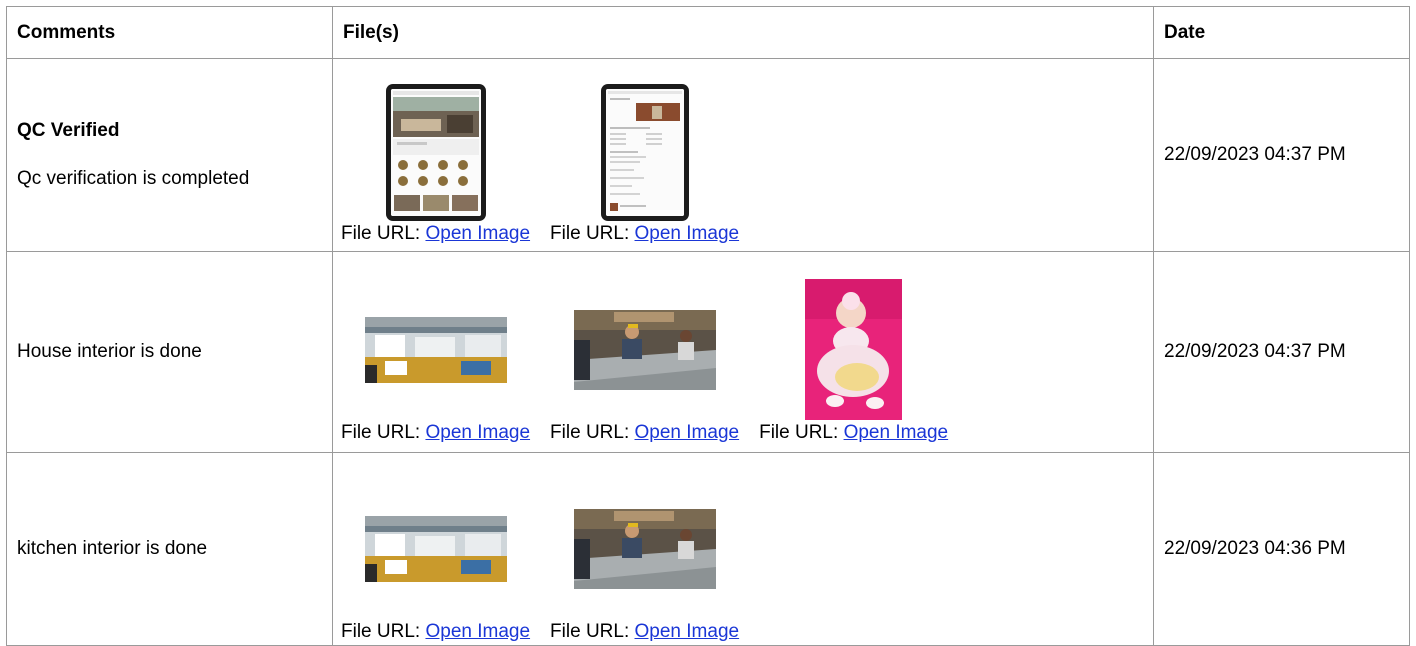 Image resolution: width=1416 pixels, height=646 pixels. What do you see at coordinates (169, 155) in the screenshot?
I see `comment-cell: QC Verified Qc verification is completed` at bounding box center [169, 155].